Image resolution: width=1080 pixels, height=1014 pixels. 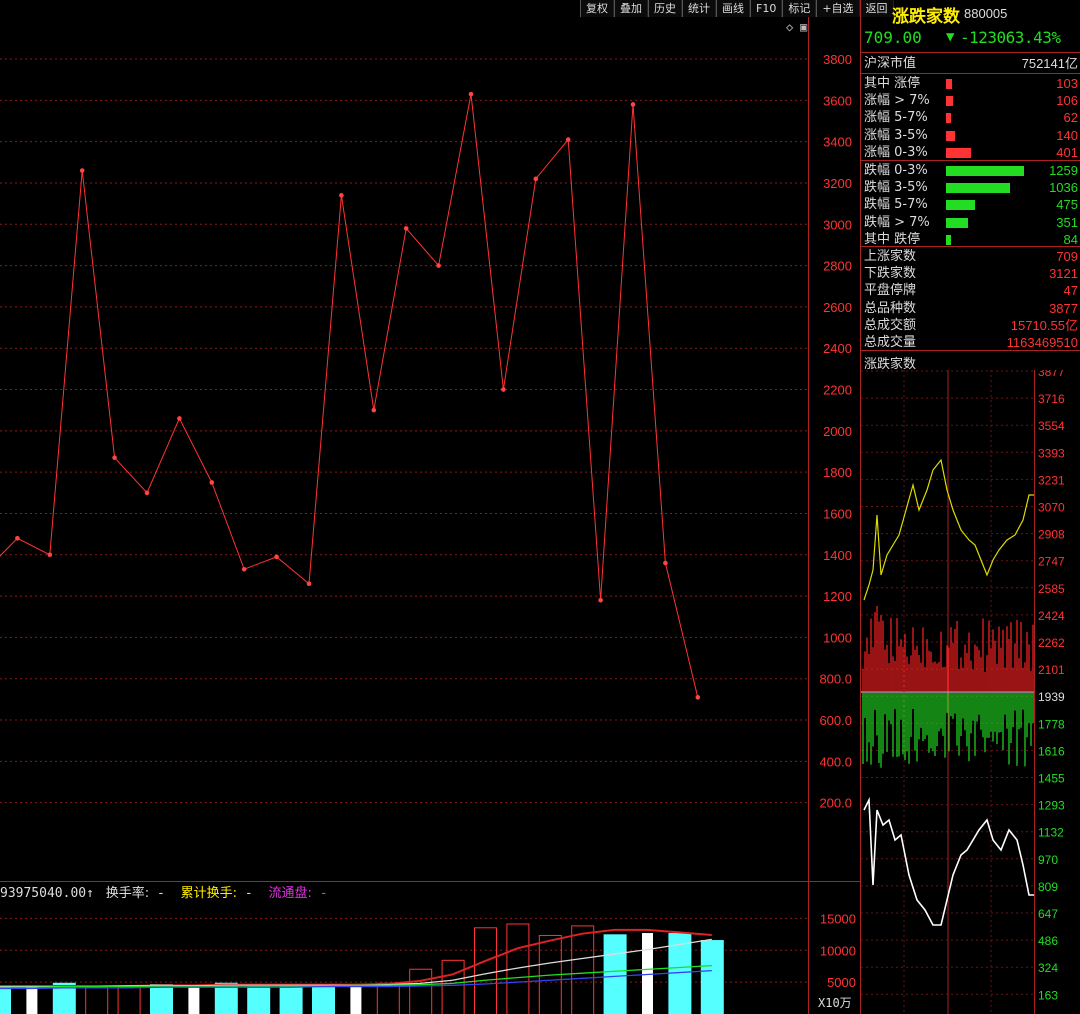 I want to click on y-tick-label: 1000, so click(x=837, y=637).